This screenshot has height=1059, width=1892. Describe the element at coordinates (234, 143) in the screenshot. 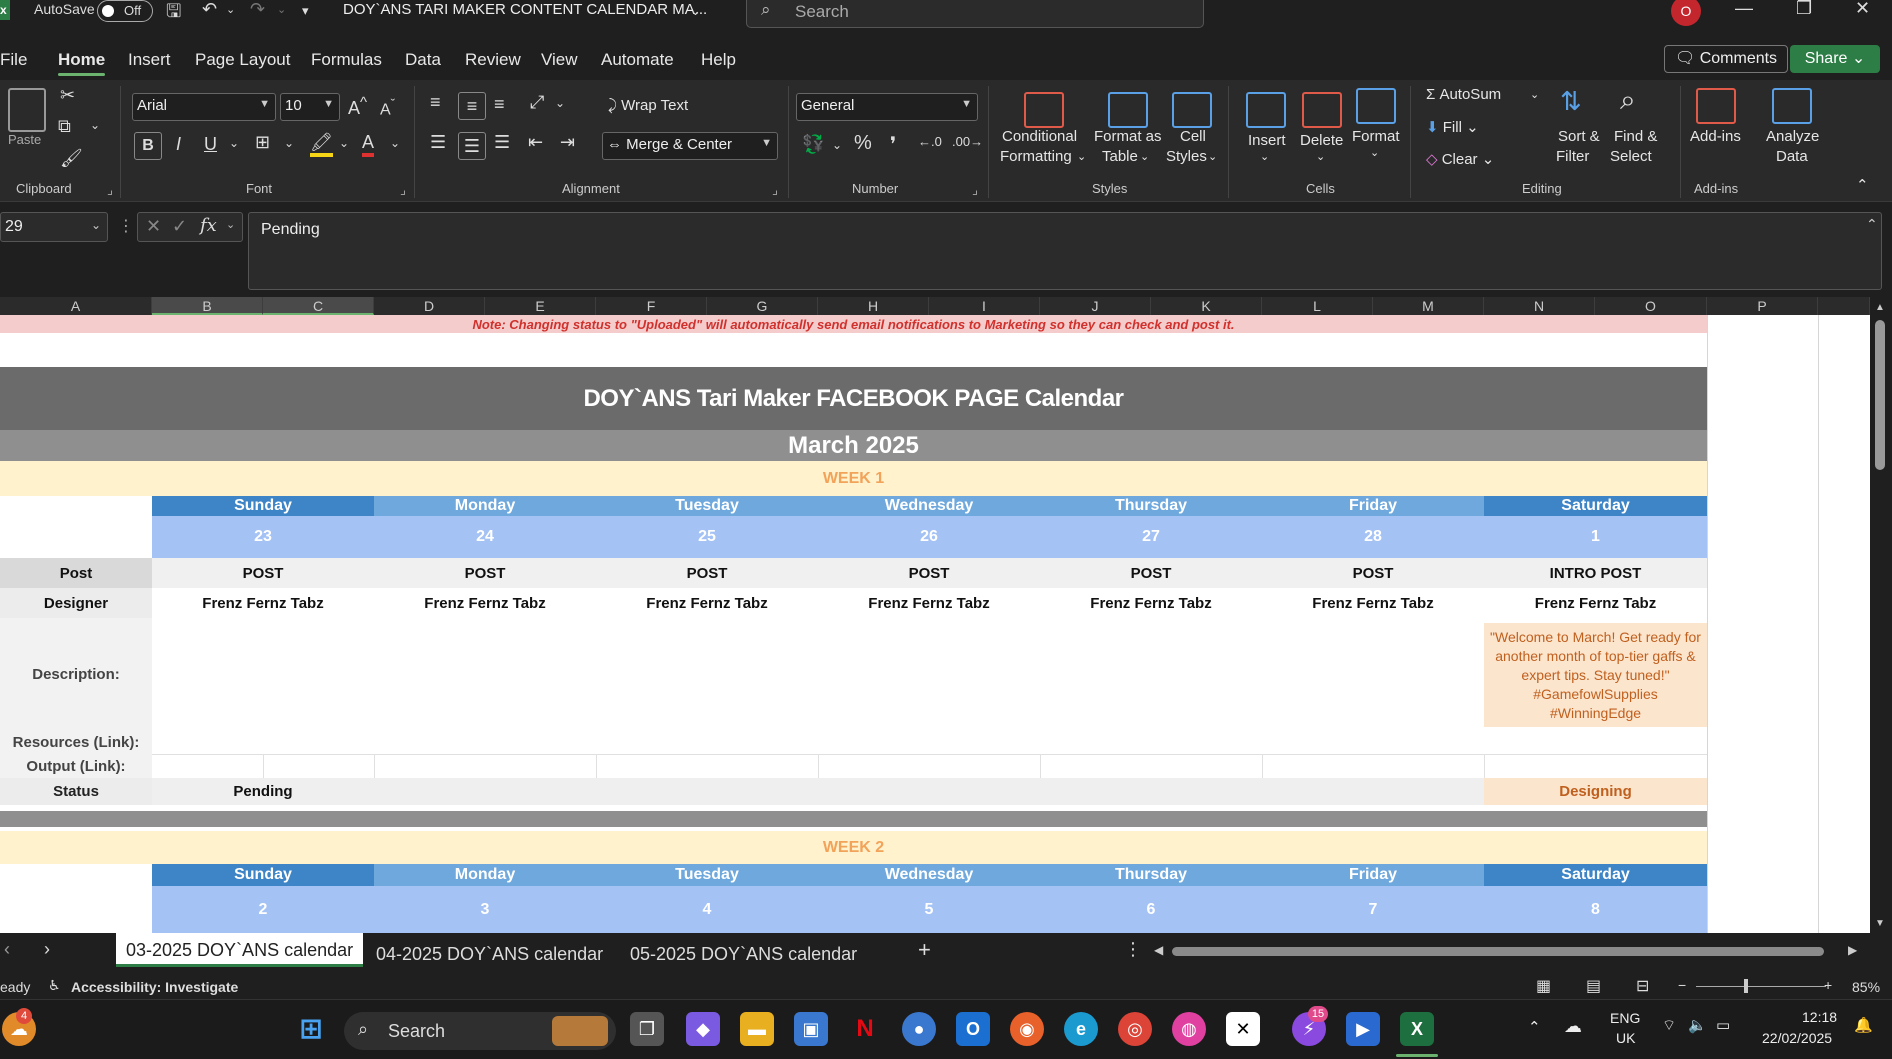

I see `underline-dropdown-icon: ⌄` at that location.